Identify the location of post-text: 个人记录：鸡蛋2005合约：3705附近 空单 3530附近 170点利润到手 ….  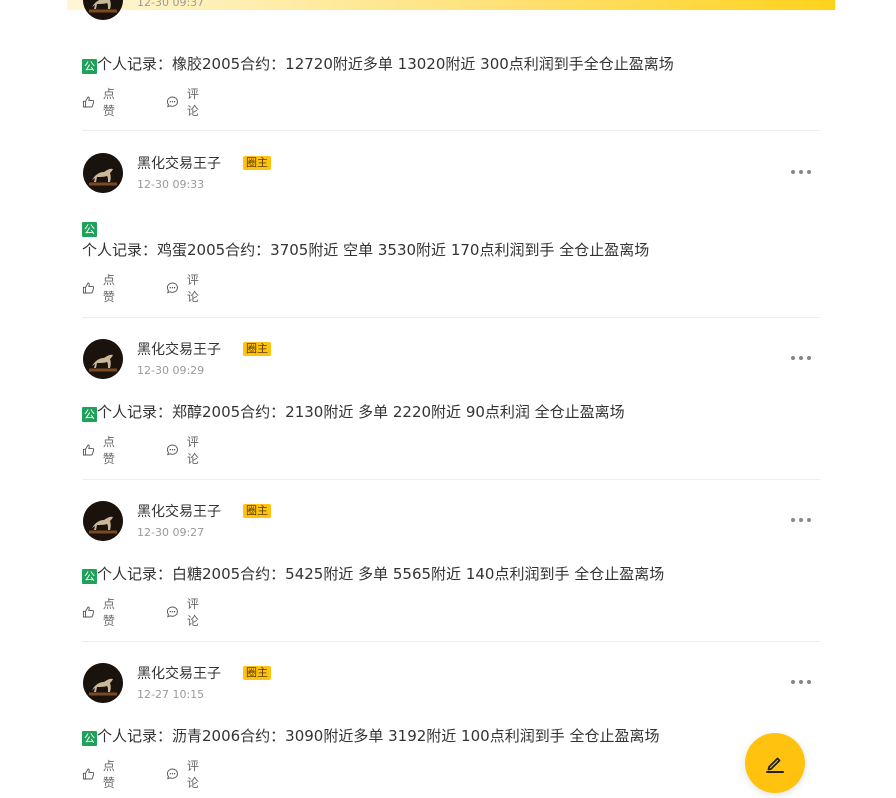
(366, 250).